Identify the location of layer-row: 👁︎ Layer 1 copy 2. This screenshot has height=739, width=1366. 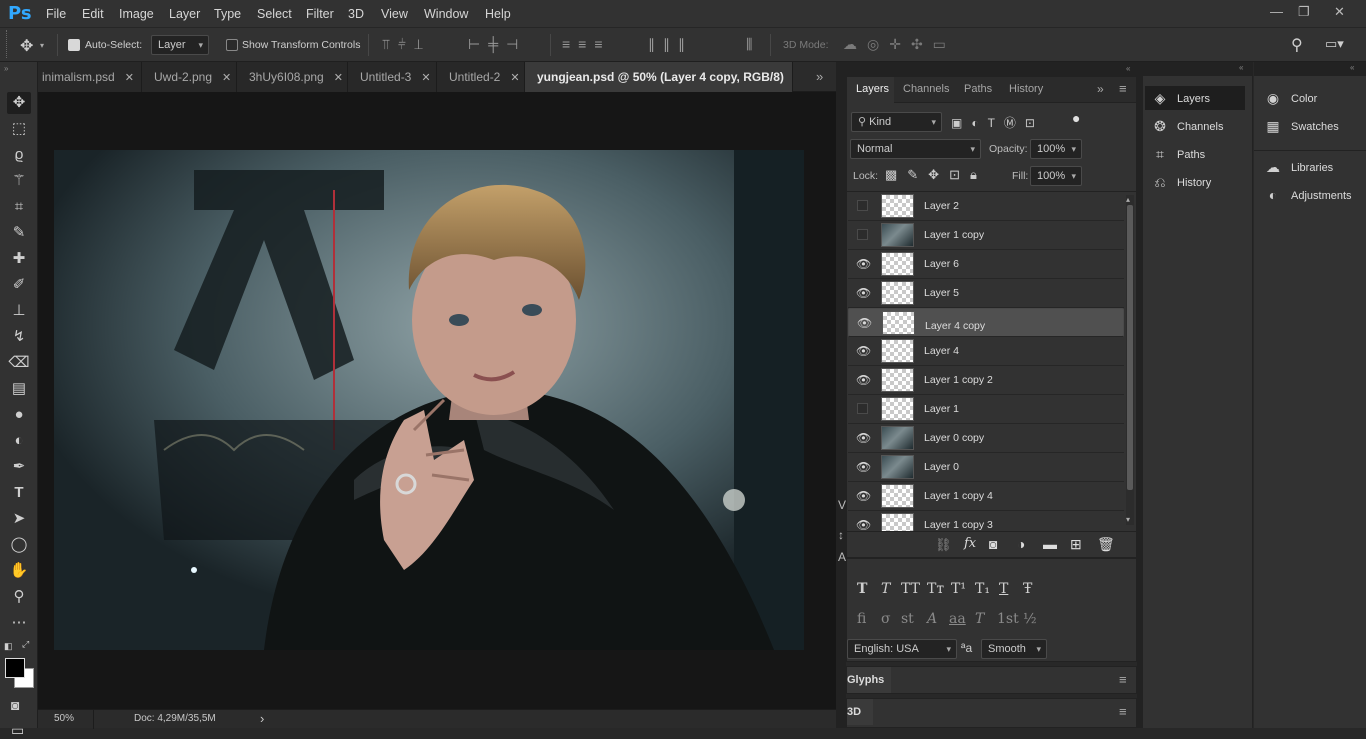
(986, 380).